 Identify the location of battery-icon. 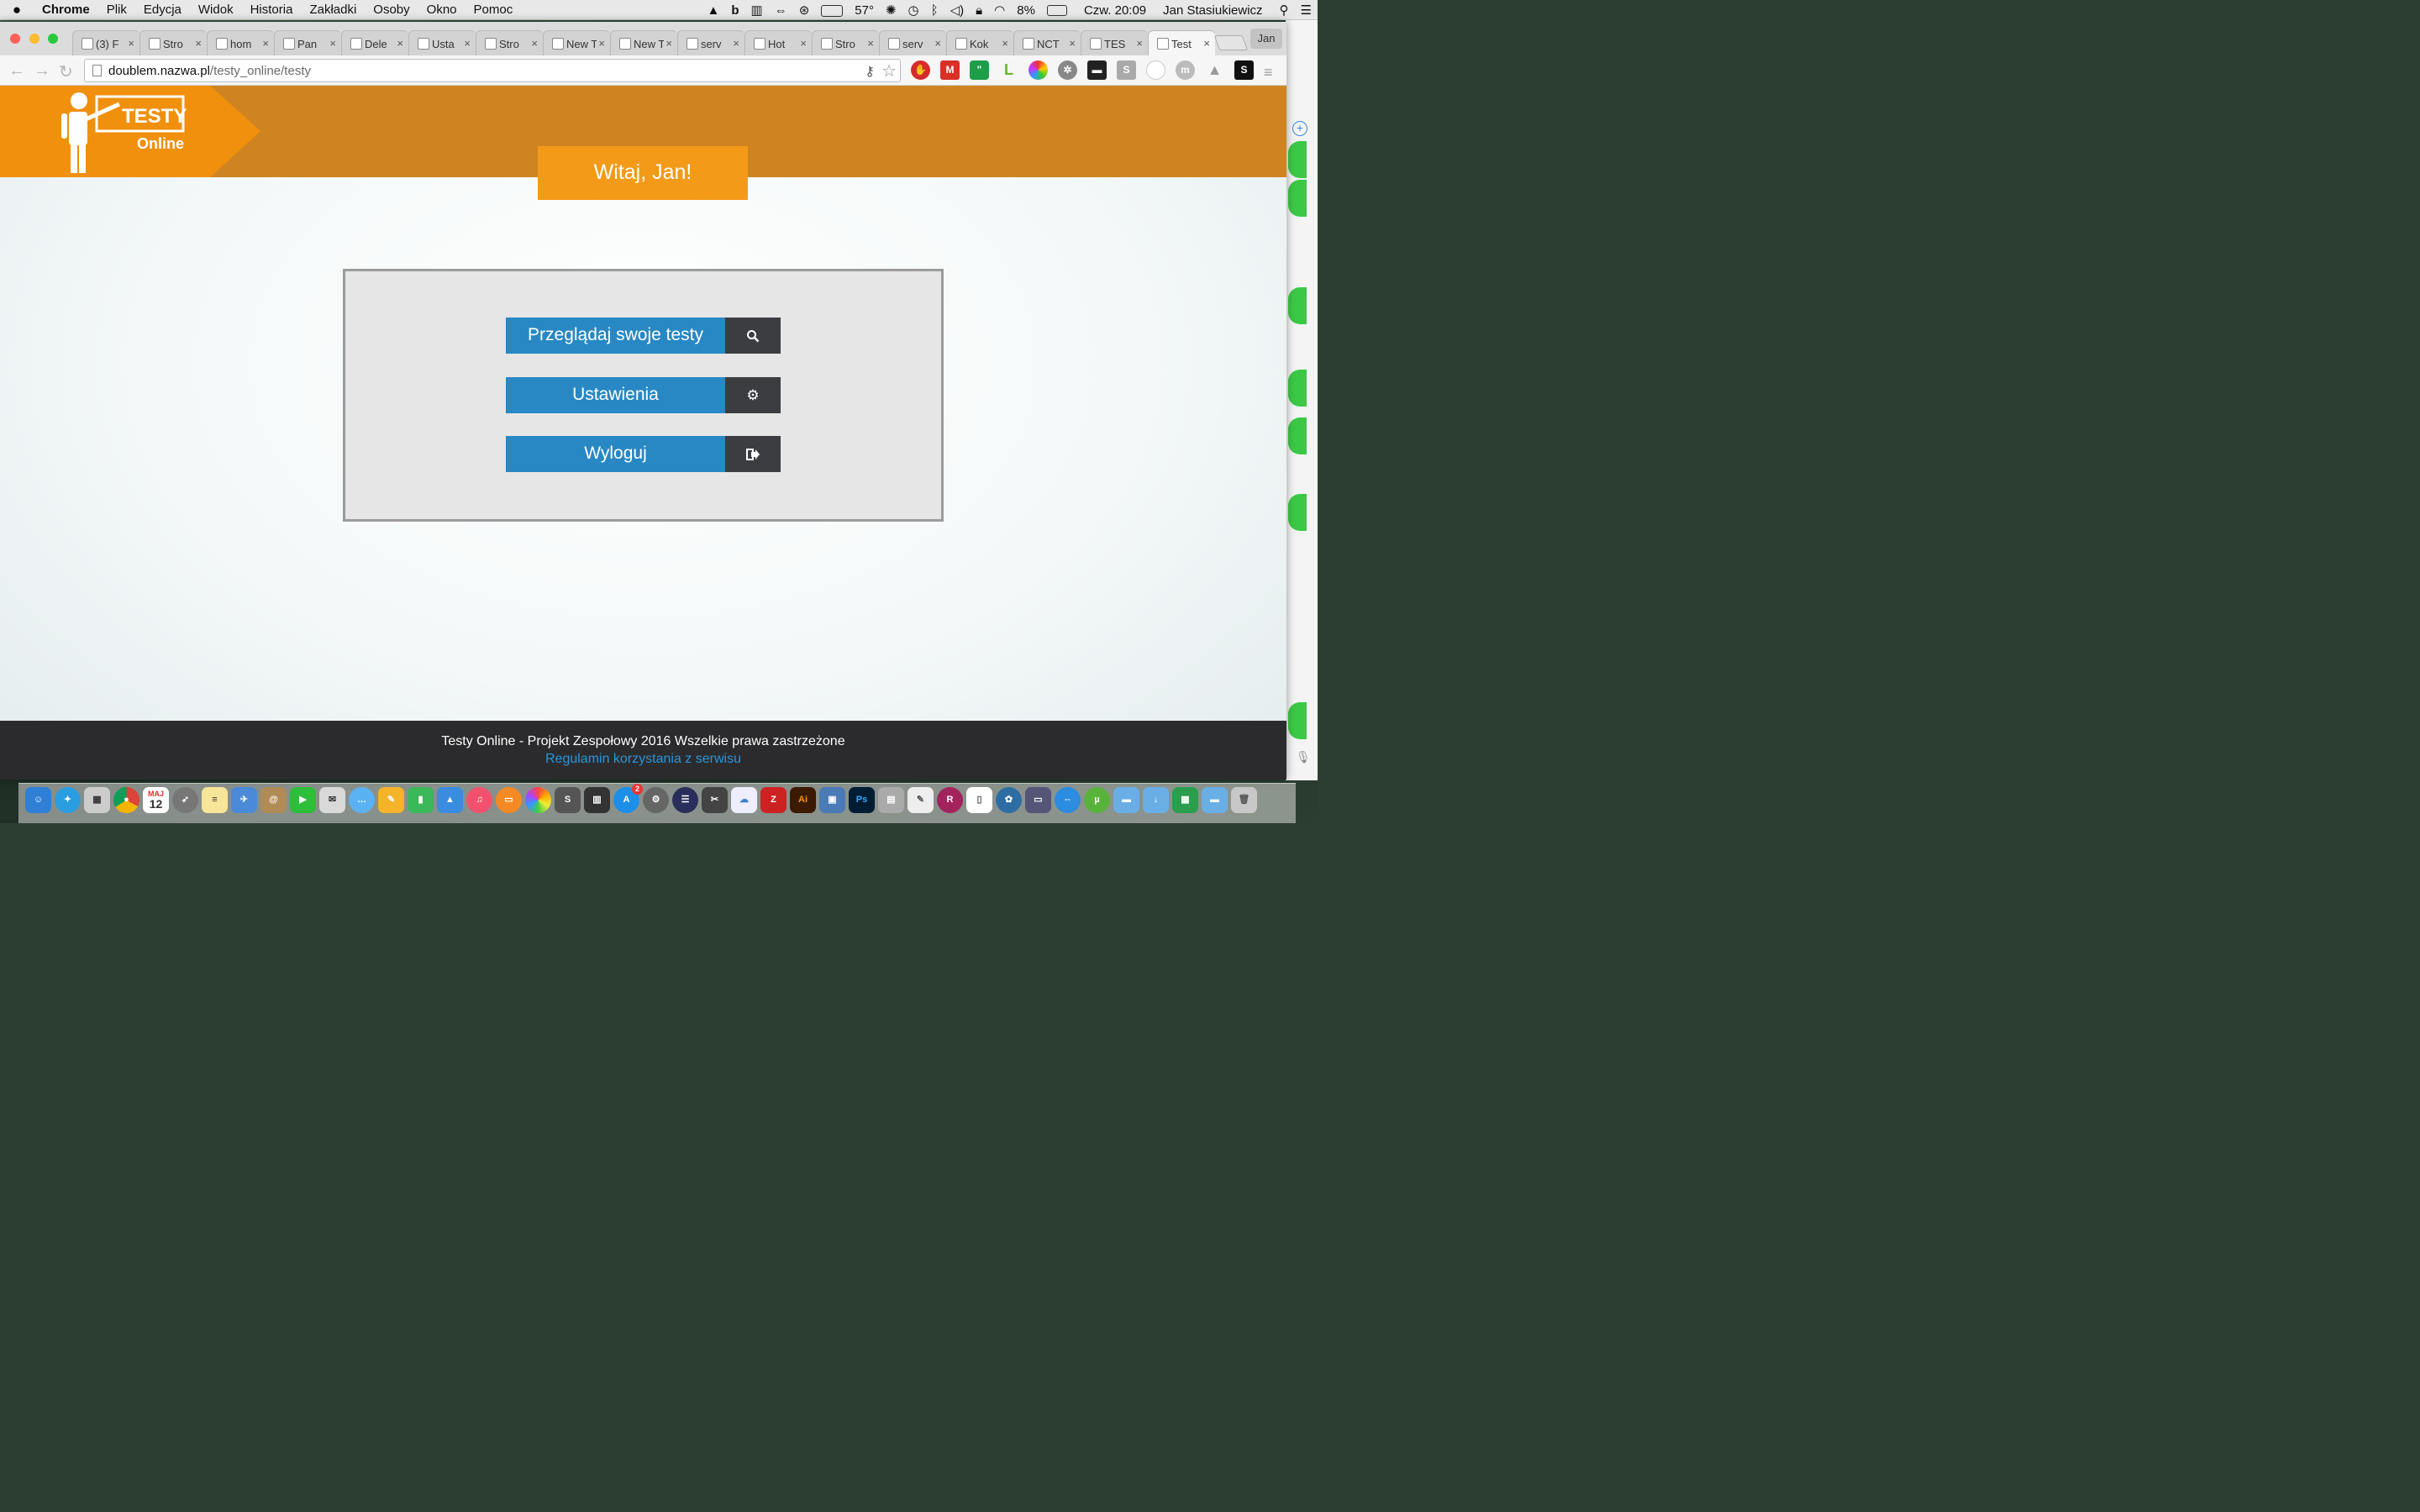
(1057, 10).